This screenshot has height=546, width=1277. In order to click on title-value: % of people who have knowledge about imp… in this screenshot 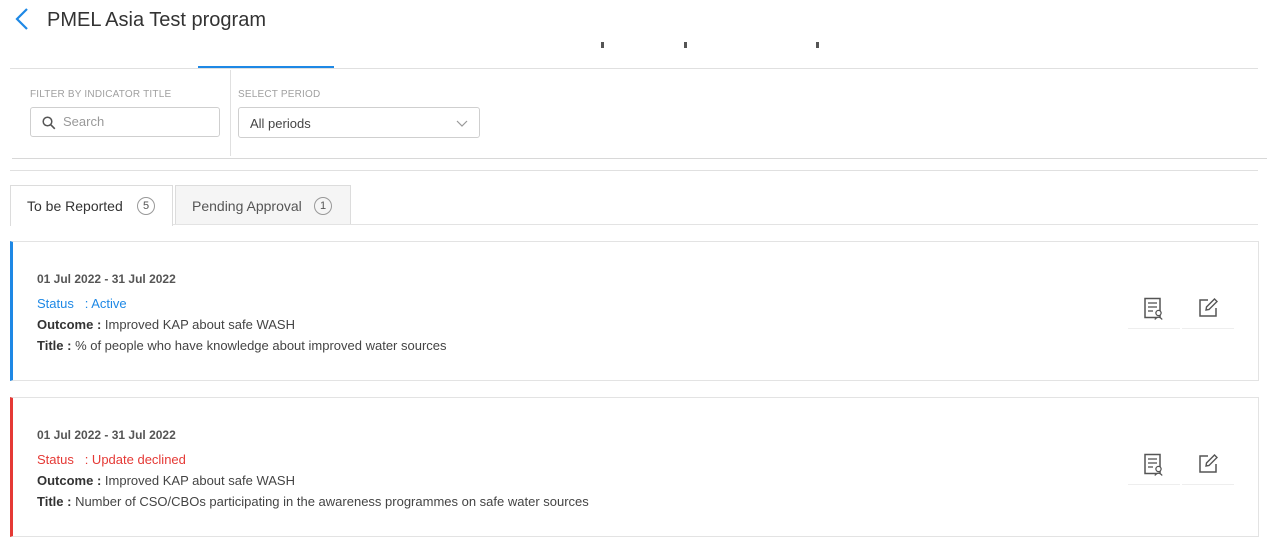, I will do `click(261, 345)`.